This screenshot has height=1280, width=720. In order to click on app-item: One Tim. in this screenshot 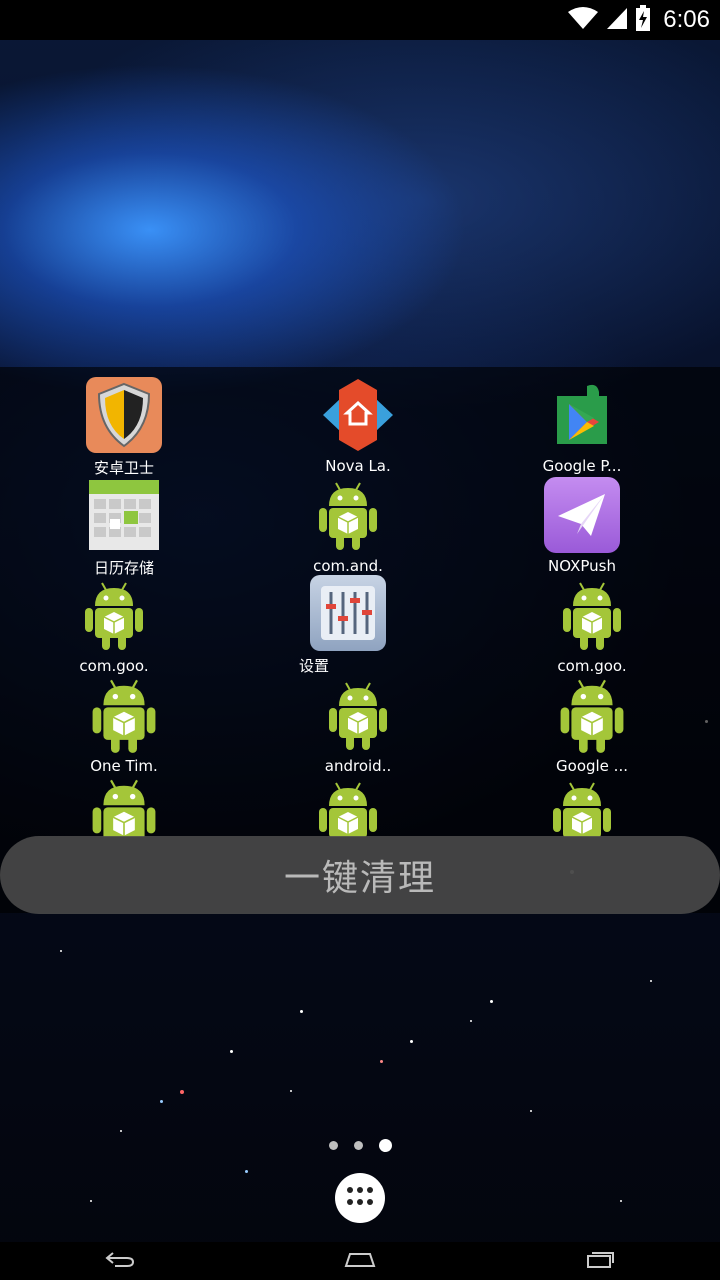, I will do `click(124, 725)`.